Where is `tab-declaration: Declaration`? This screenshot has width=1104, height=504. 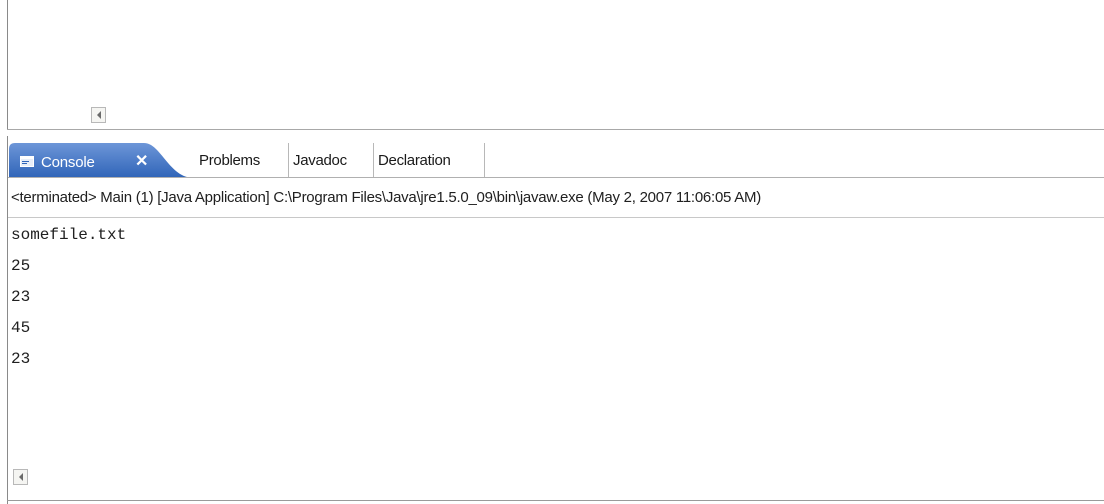 tab-declaration: Declaration is located at coordinates (414, 160).